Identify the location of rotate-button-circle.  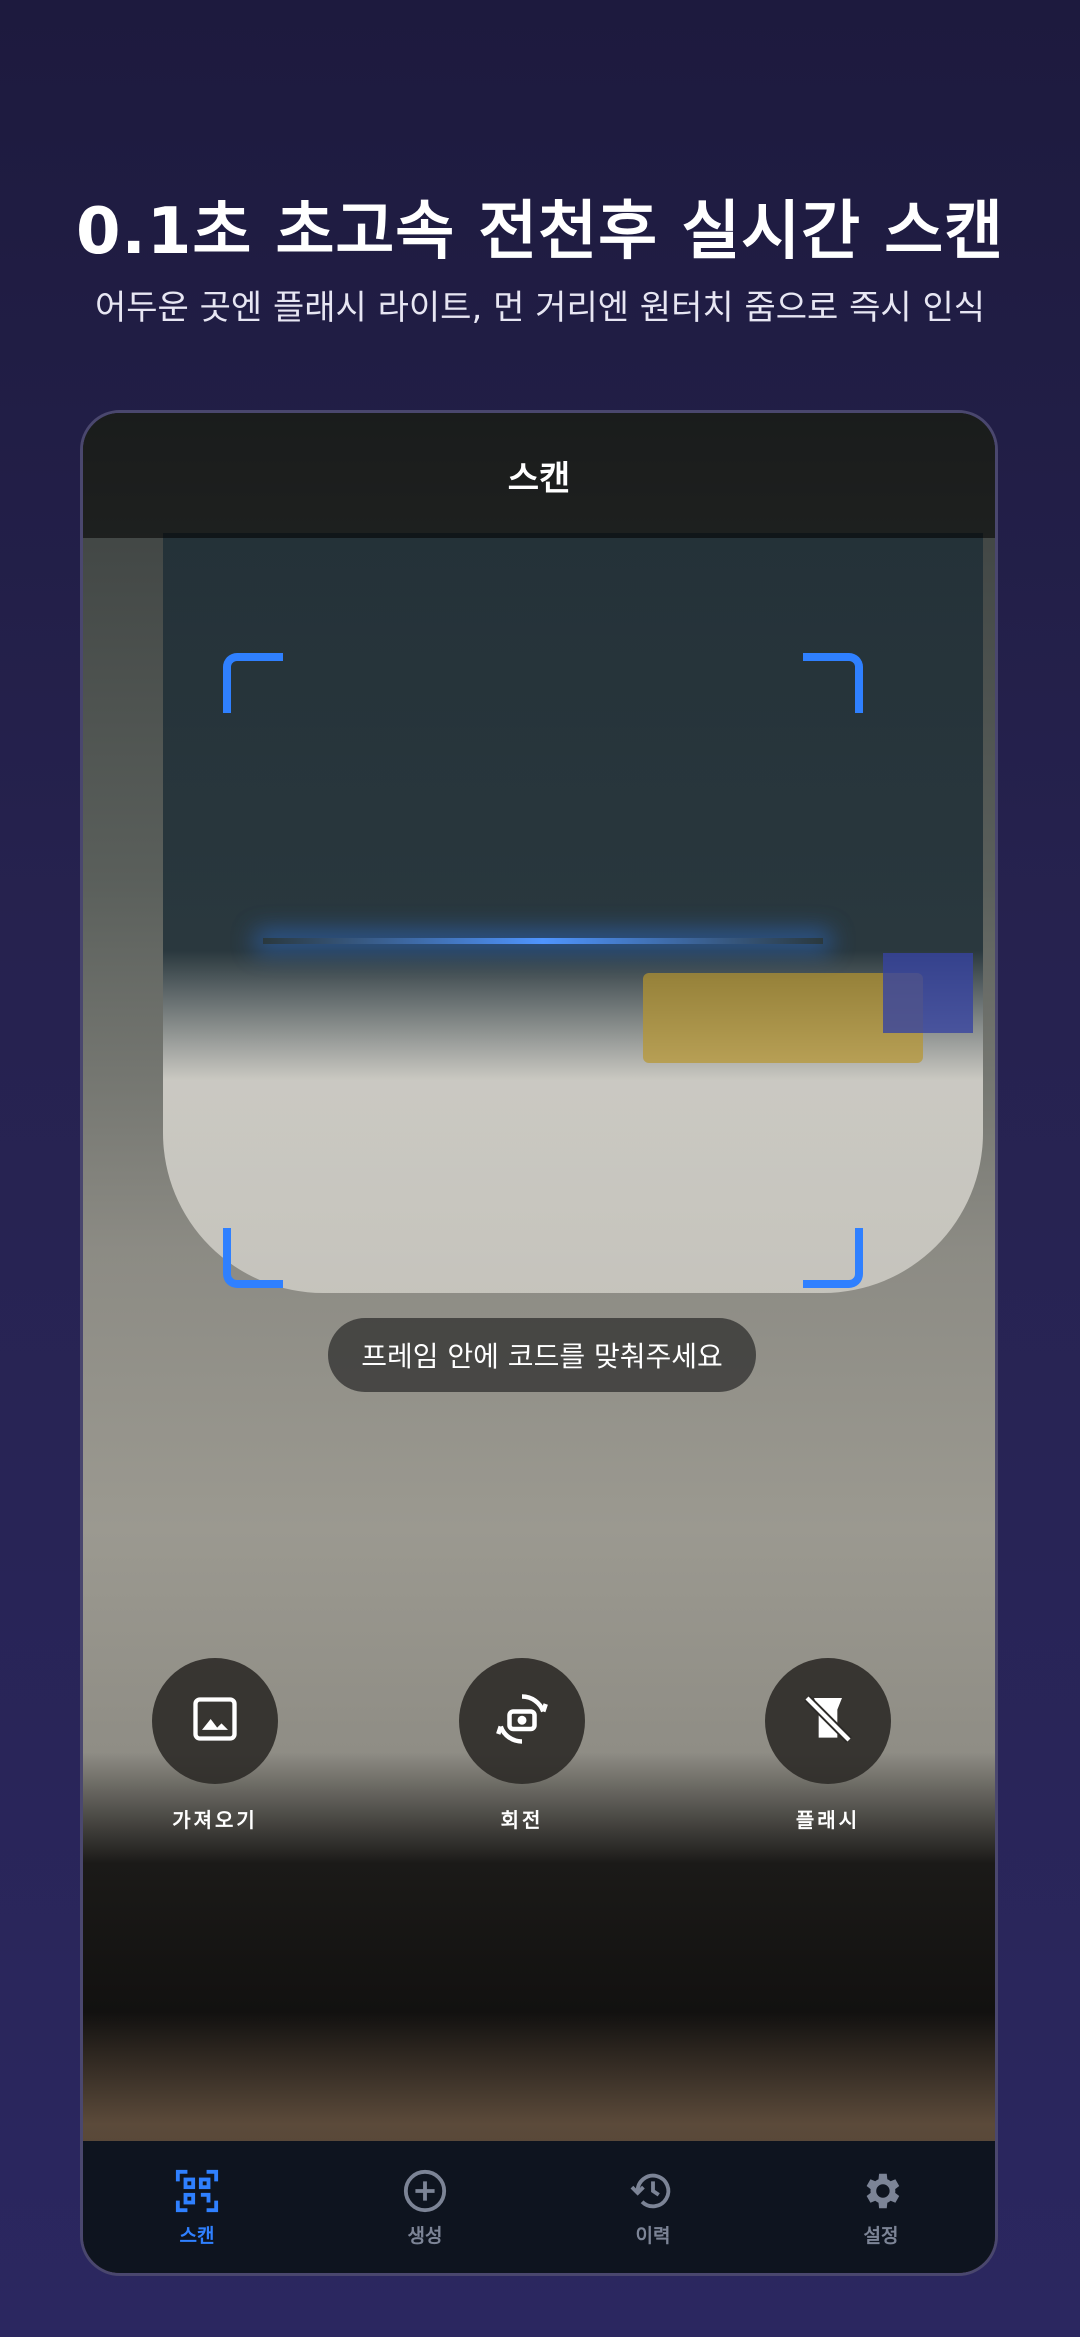
(522, 1721).